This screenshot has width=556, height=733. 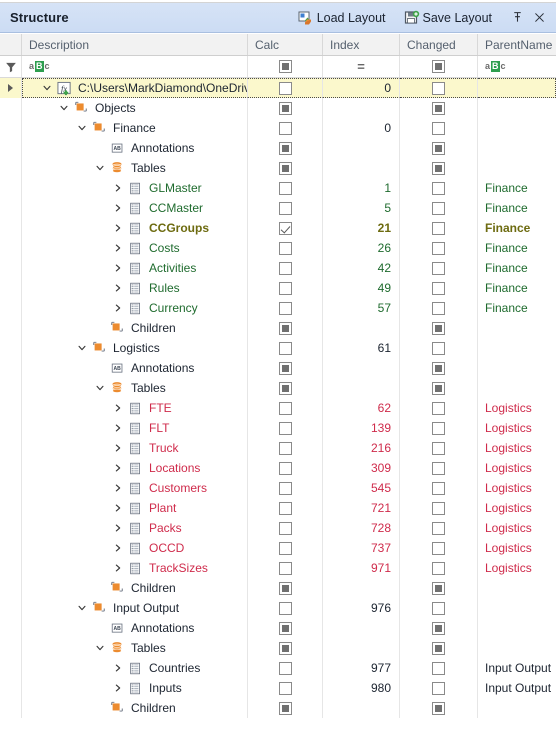 I want to click on table-row: CCGroups 21 Finance, so click(x=278, y=228).